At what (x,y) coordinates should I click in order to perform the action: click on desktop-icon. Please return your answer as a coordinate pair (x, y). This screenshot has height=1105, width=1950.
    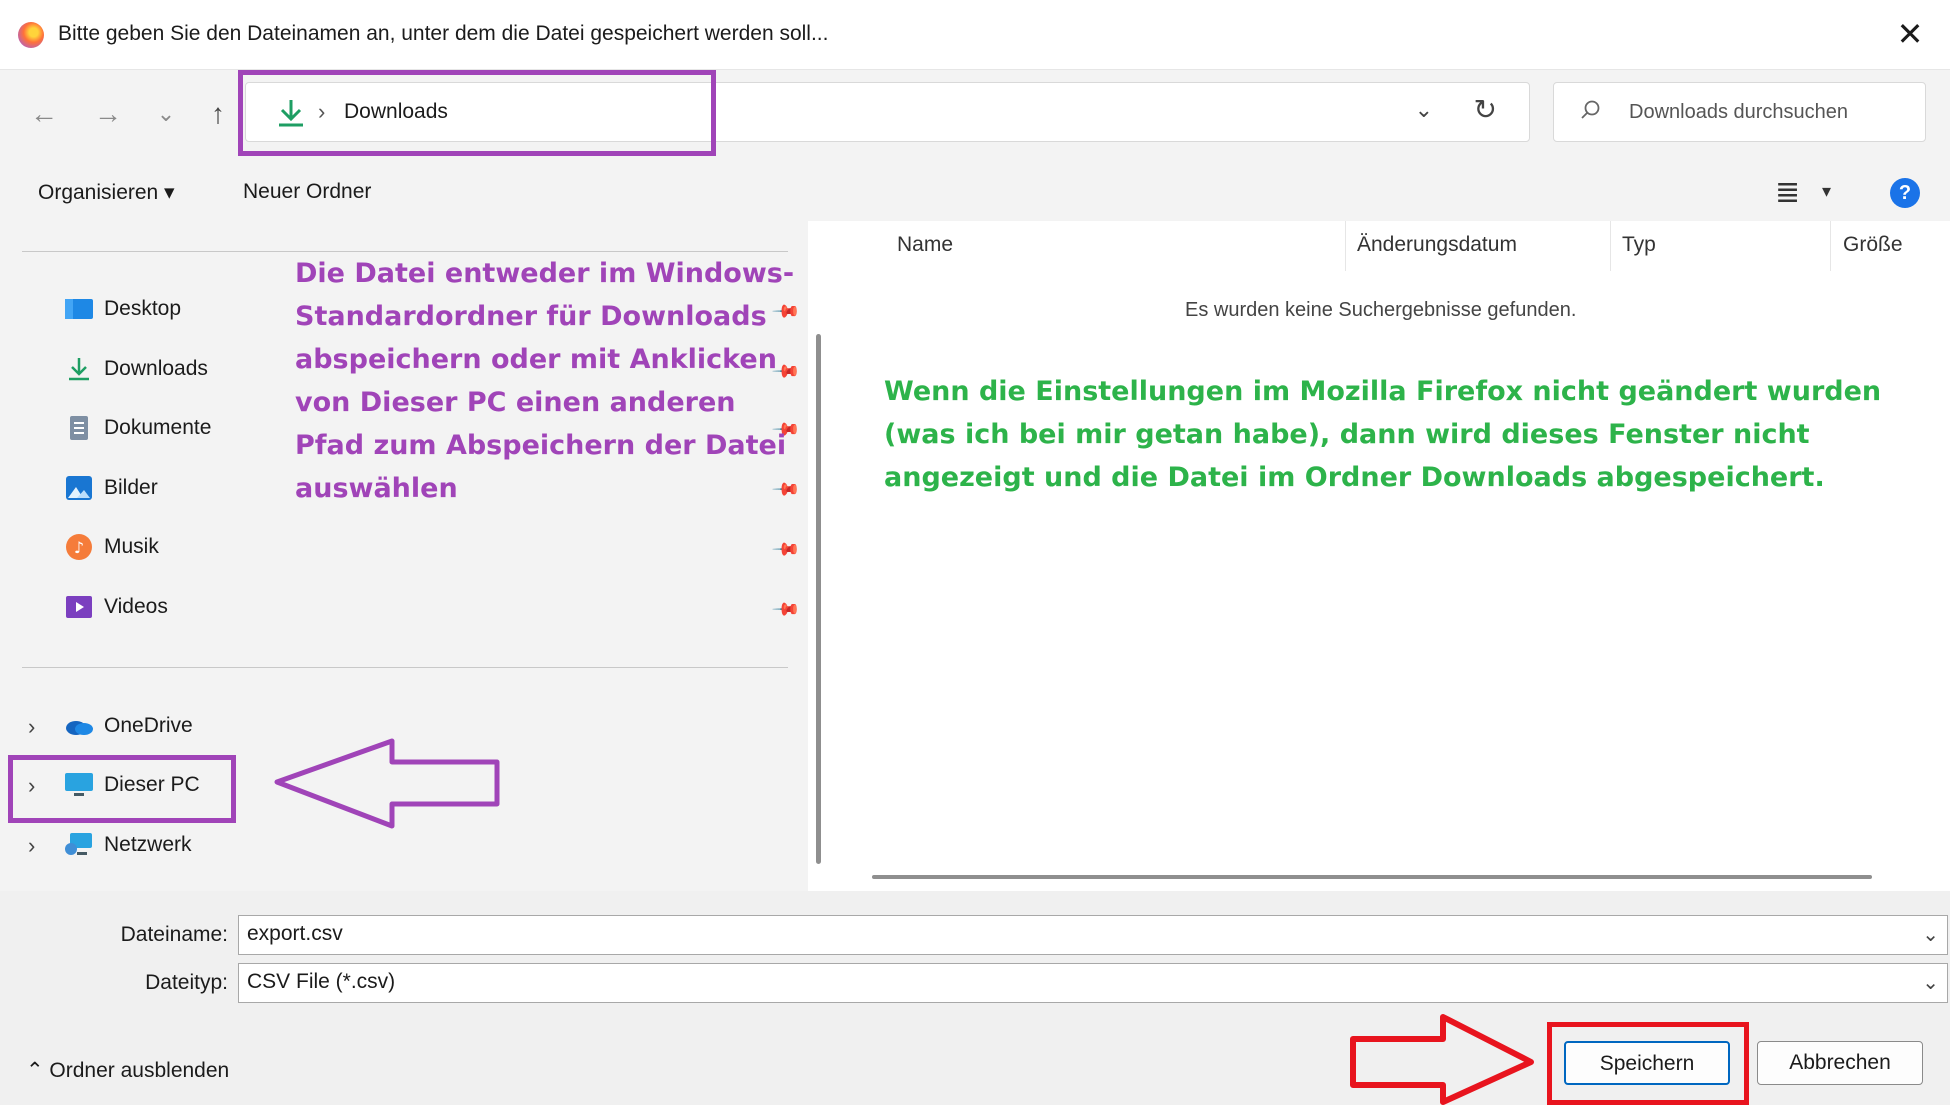
    Looking at the image, I should click on (79, 309).